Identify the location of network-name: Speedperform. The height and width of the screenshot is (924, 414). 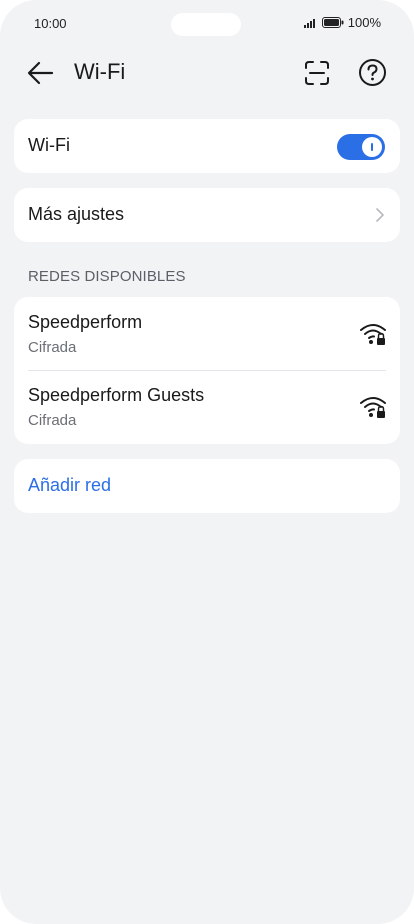
(85, 322).